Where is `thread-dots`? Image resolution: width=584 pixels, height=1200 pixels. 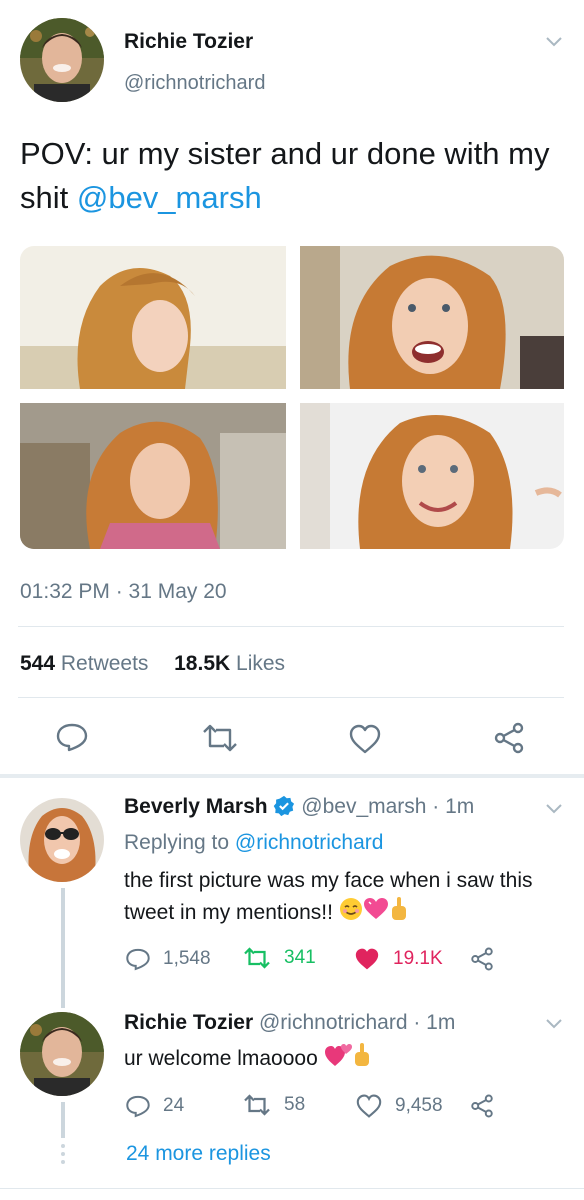 thread-dots is located at coordinates (63, 1154).